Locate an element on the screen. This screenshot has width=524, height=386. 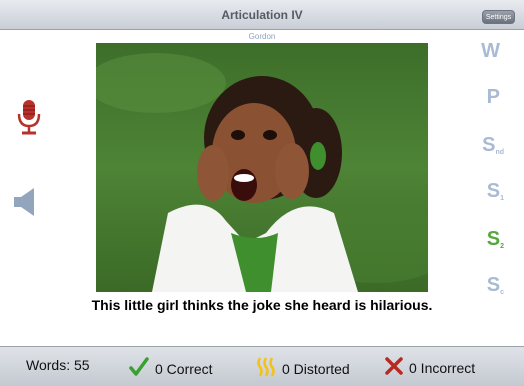
level-subscript: nd is located at coordinates (499, 152).